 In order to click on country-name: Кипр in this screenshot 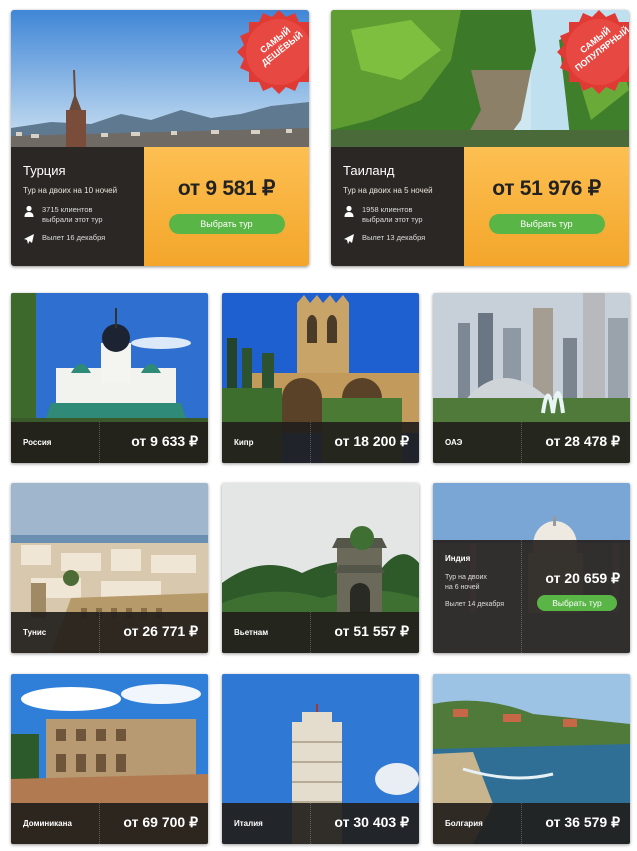, I will do `click(244, 442)`.